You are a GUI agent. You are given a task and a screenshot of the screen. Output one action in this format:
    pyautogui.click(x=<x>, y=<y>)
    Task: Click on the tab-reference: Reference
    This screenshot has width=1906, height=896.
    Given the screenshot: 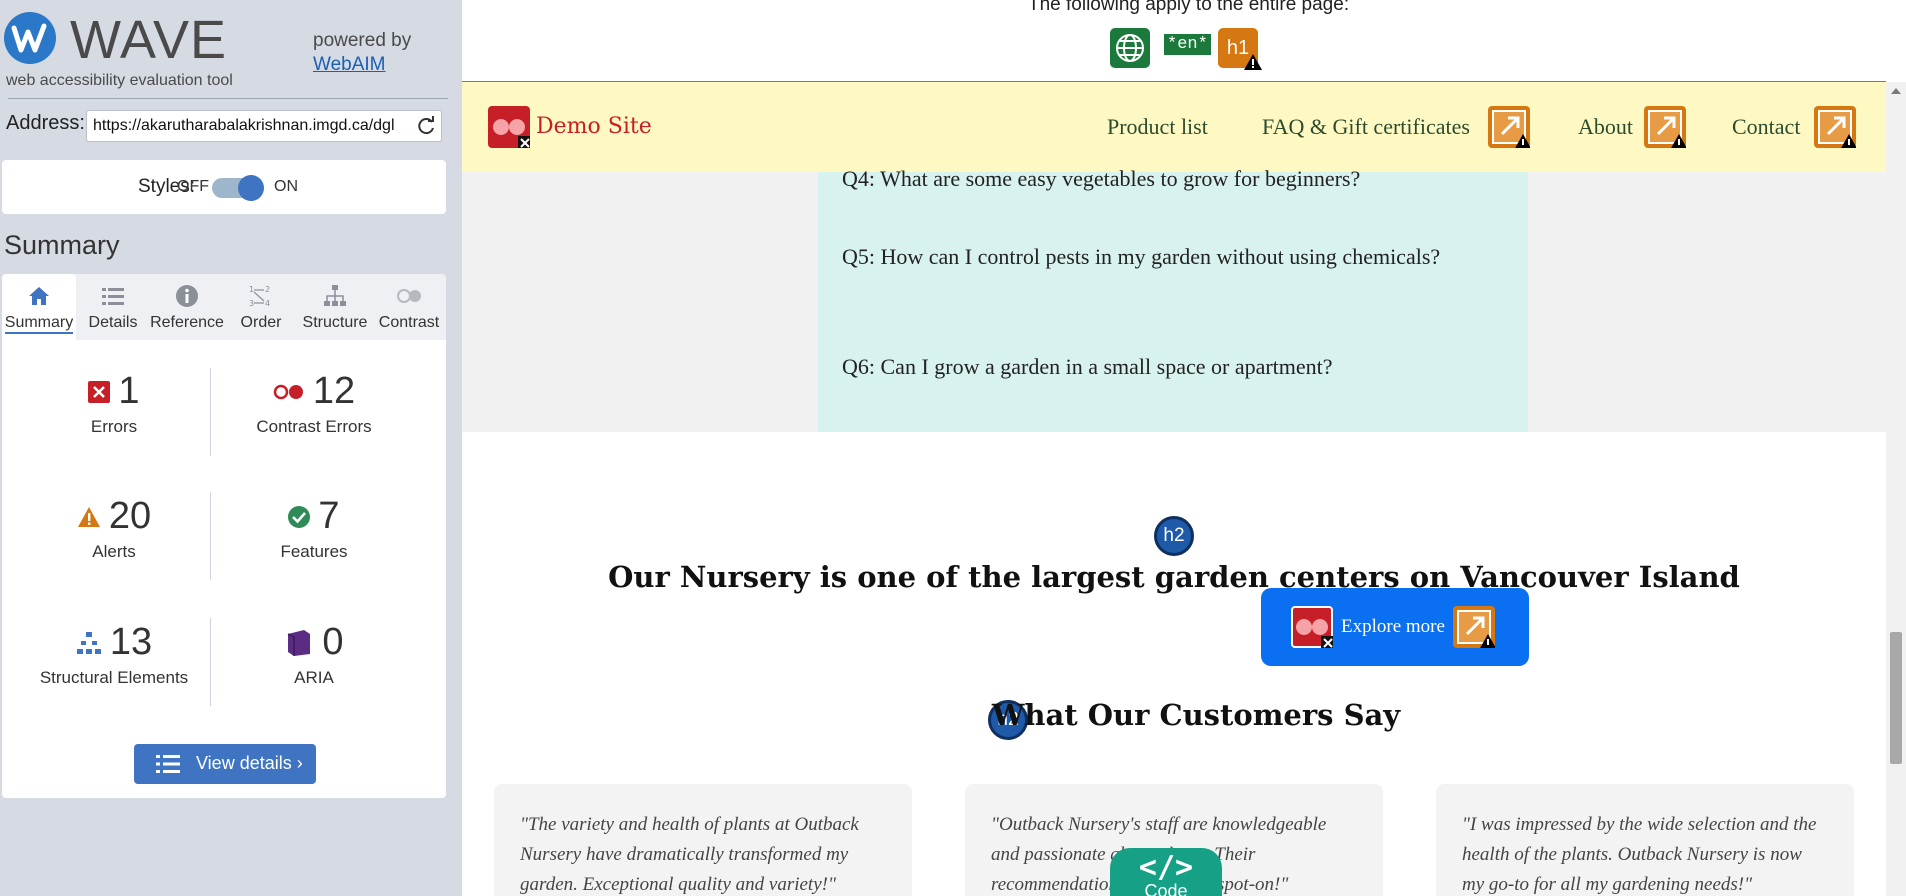 What is the action you would take?
    pyautogui.click(x=187, y=307)
    